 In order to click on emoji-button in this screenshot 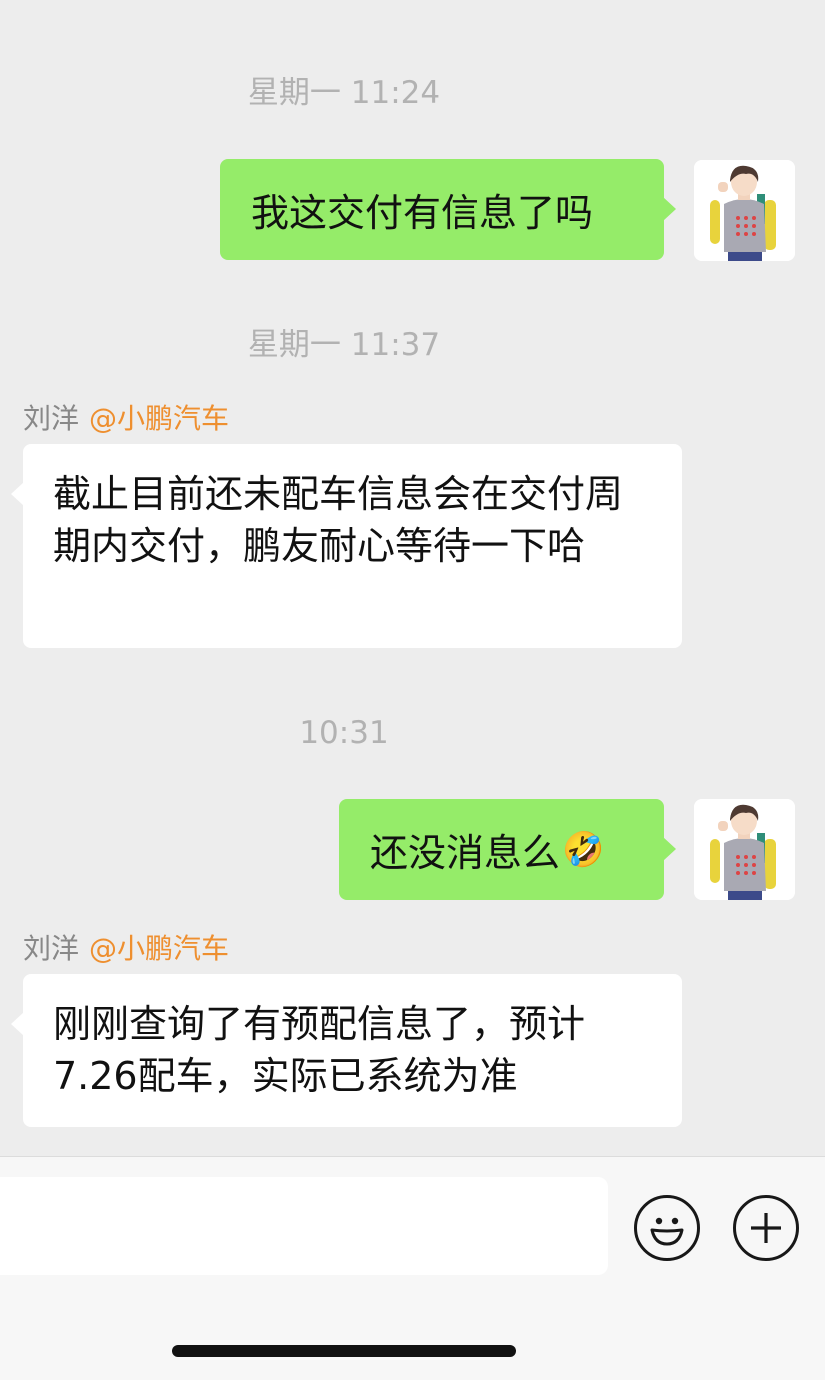, I will do `click(667, 1228)`.